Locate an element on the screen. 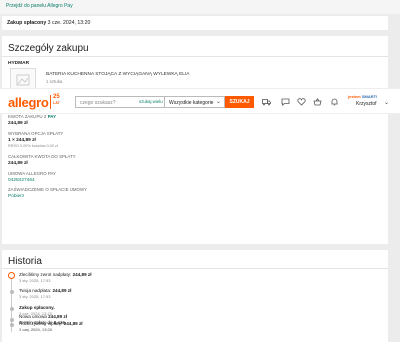  option-note: RRSO 0,00% kosztów 0,00 zł is located at coordinates (33, 146).